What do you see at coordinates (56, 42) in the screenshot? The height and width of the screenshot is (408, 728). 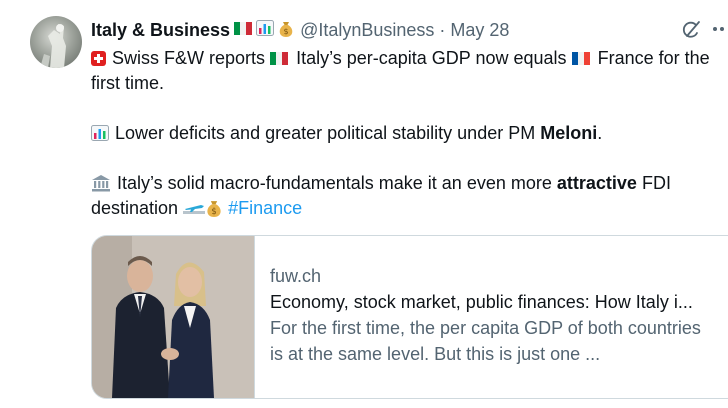 I see `avatar` at bounding box center [56, 42].